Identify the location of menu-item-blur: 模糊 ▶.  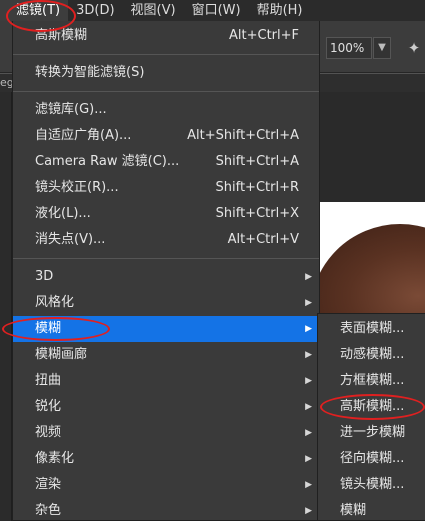
(166, 329).